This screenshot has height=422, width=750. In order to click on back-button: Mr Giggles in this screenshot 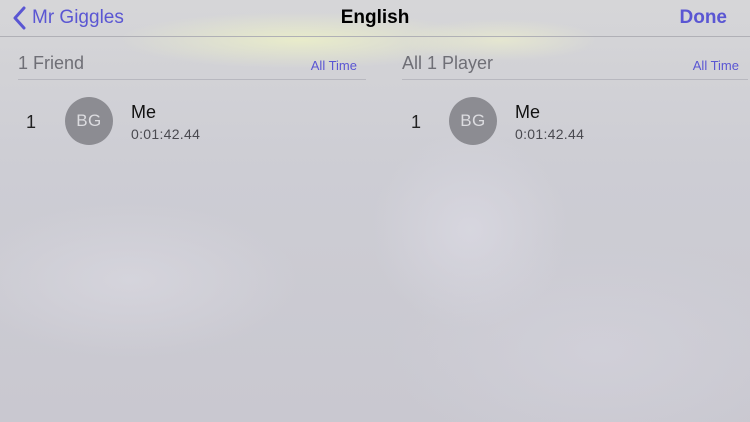, I will do `click(68, 18)`.